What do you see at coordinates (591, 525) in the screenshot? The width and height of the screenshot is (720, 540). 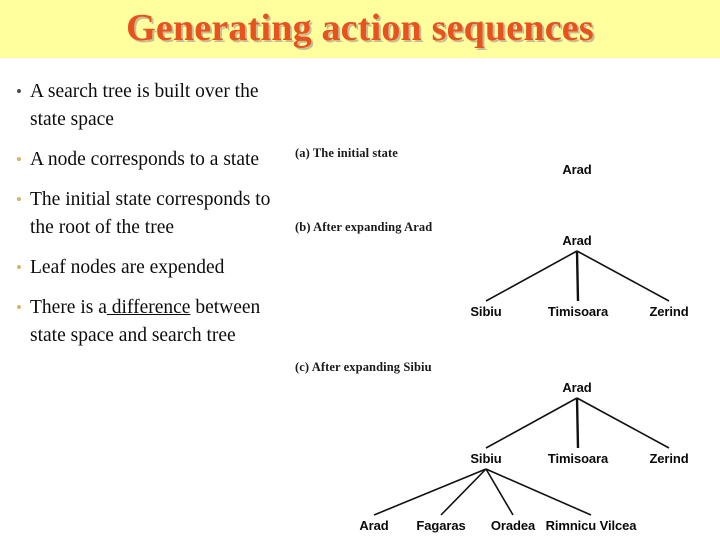 I see `tree-node-rimnicu-vilcea: Rimnicu Vilcea` at bounding box center [591, 525].